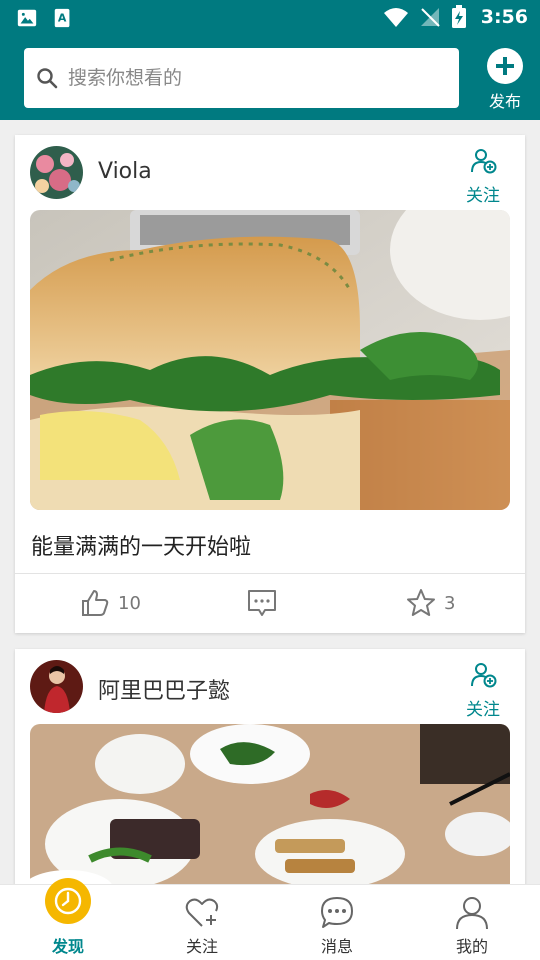  I want to click on publish-button: 发布, so click(505, 80).